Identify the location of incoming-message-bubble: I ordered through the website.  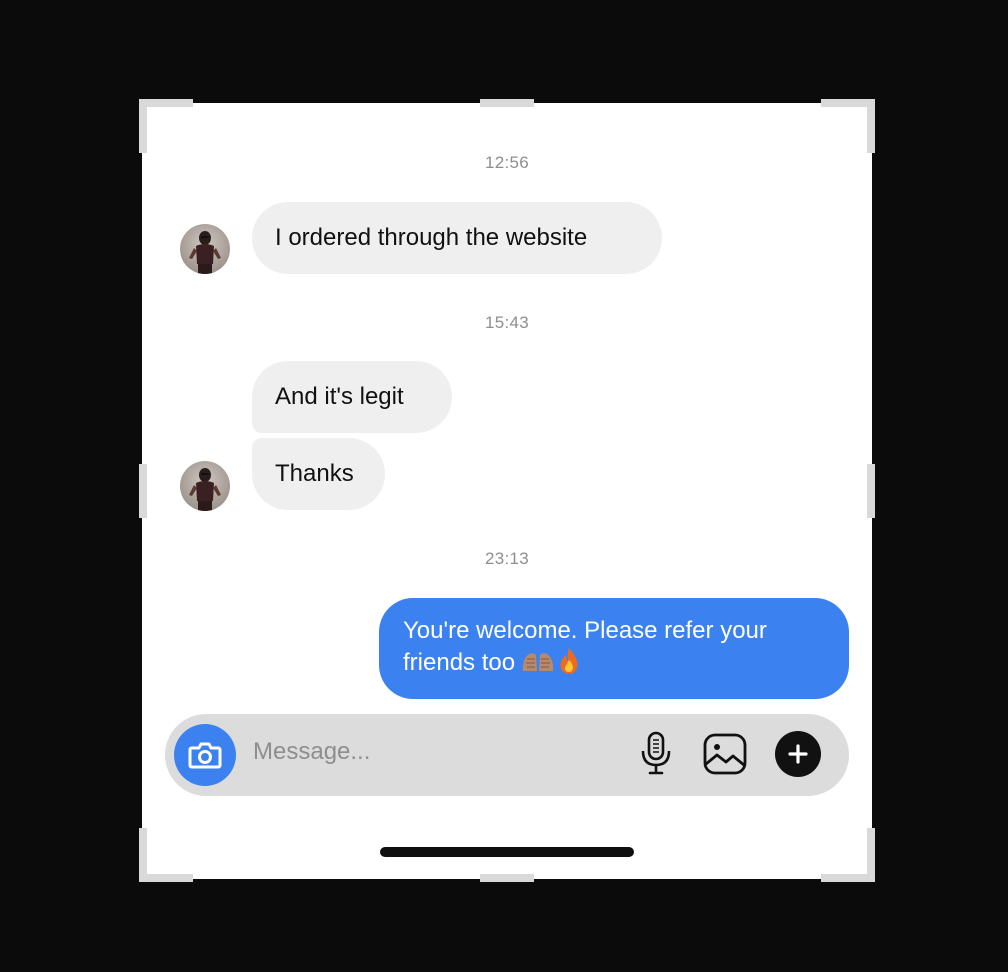
(457, 238).